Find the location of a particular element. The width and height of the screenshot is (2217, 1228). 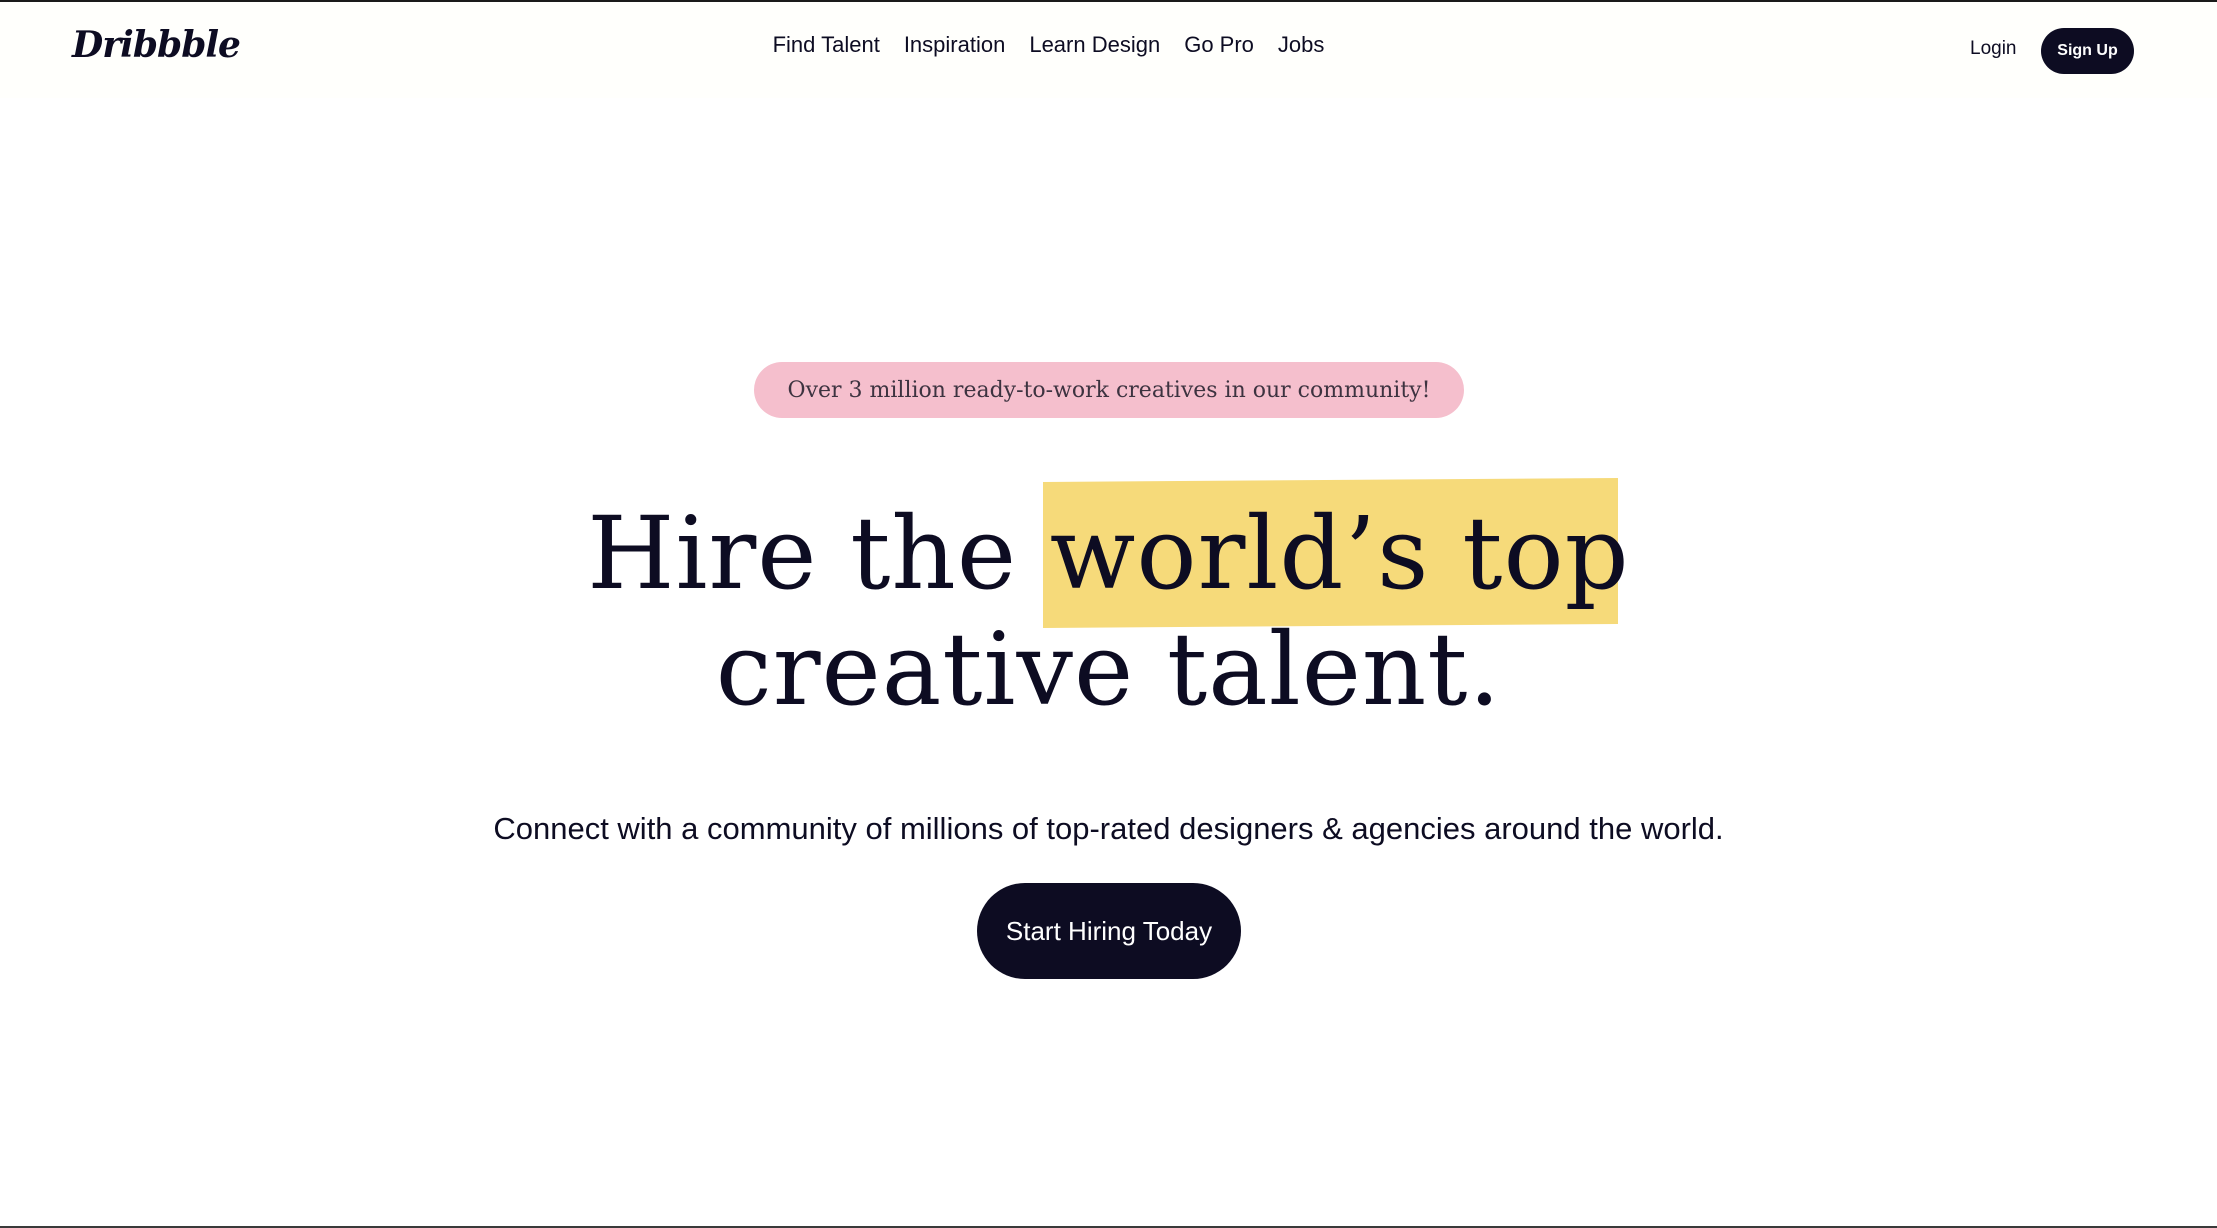

nav-learn-design: Learn Design is located at coordinates (1094, 45).